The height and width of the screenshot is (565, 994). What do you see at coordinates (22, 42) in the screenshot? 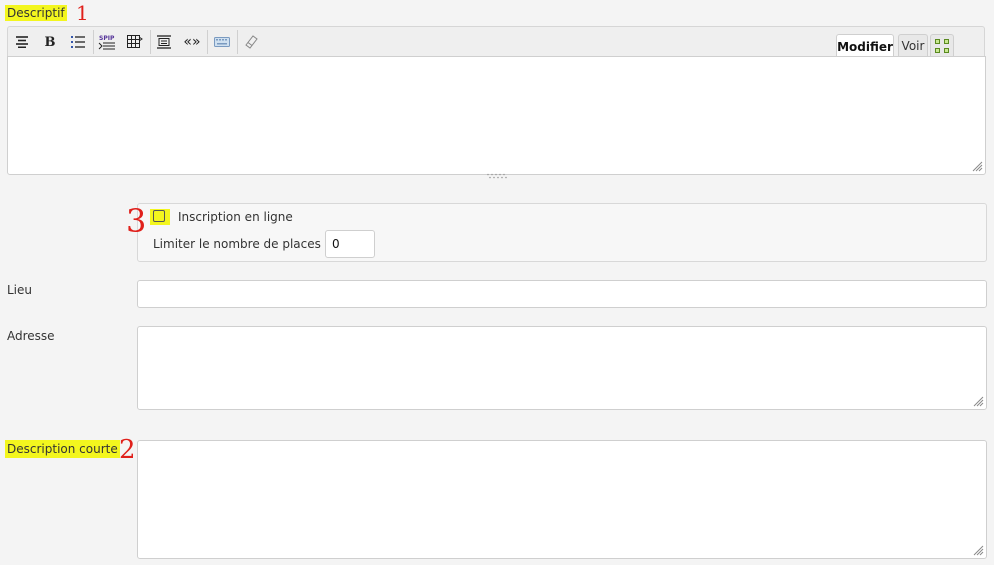
I see `align-center-icon` at bounding box center [22, 42].